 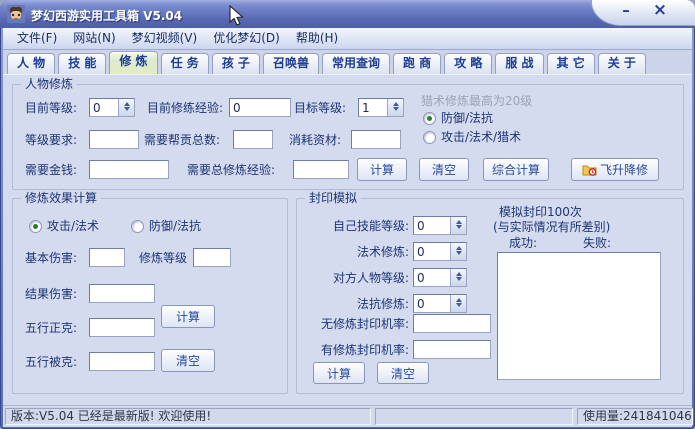 What do you see at coordinates (133, 62) in the screenshot?
I see `tab-cultivation: 修 炼` at bounding box center [133, 62].